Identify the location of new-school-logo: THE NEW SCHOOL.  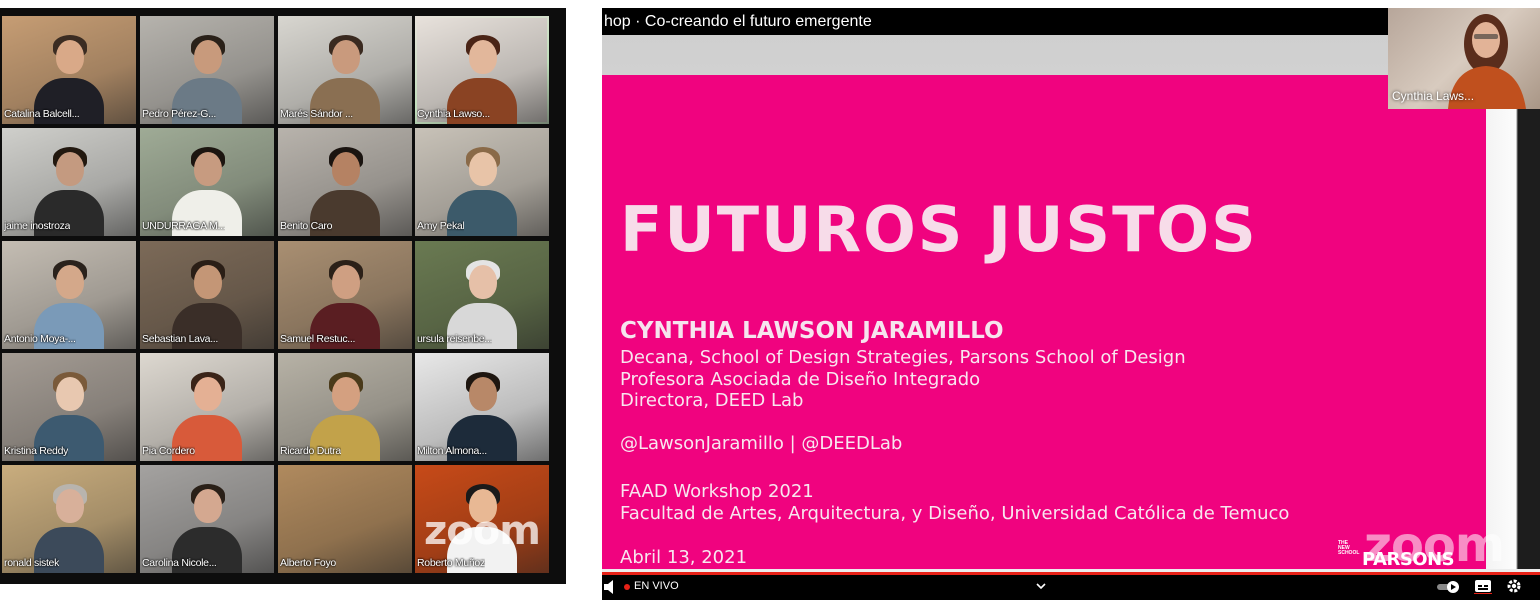
(1348, 548).